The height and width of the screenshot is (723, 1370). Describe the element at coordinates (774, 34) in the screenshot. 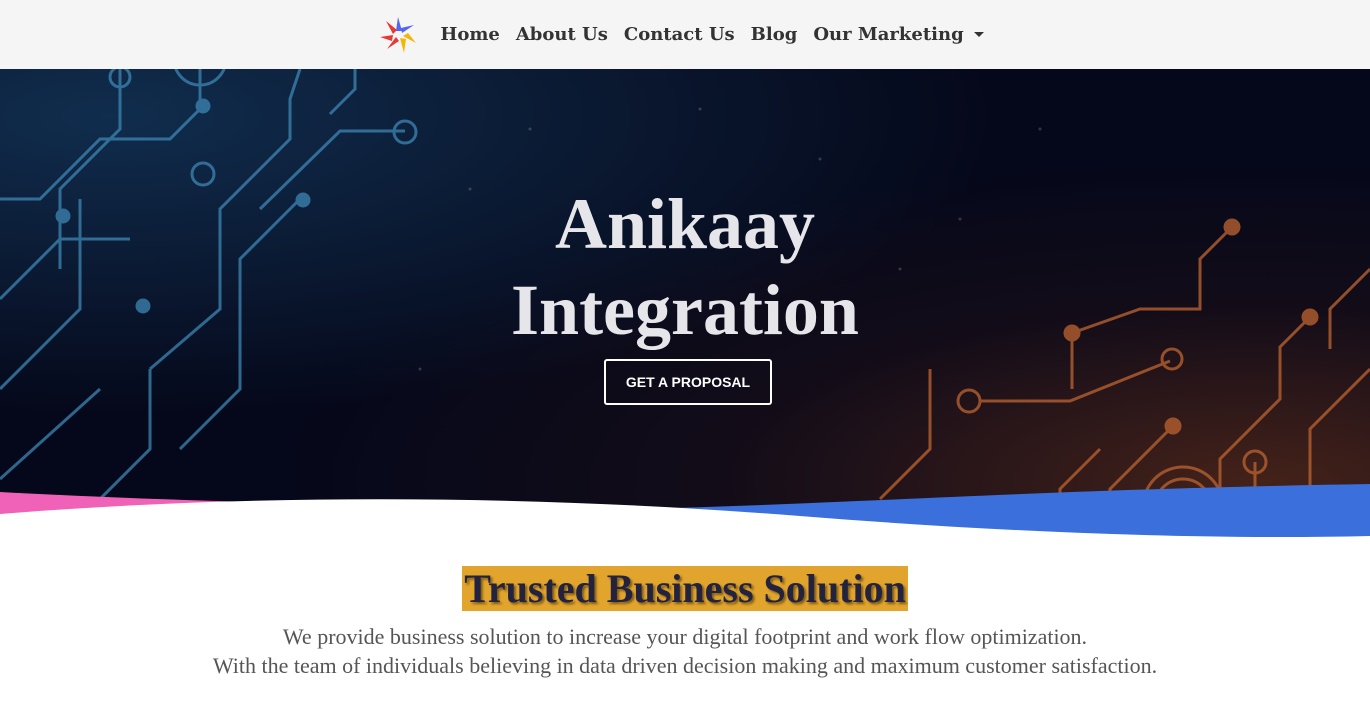

I see `nav-blog-link: Blog` at that location.